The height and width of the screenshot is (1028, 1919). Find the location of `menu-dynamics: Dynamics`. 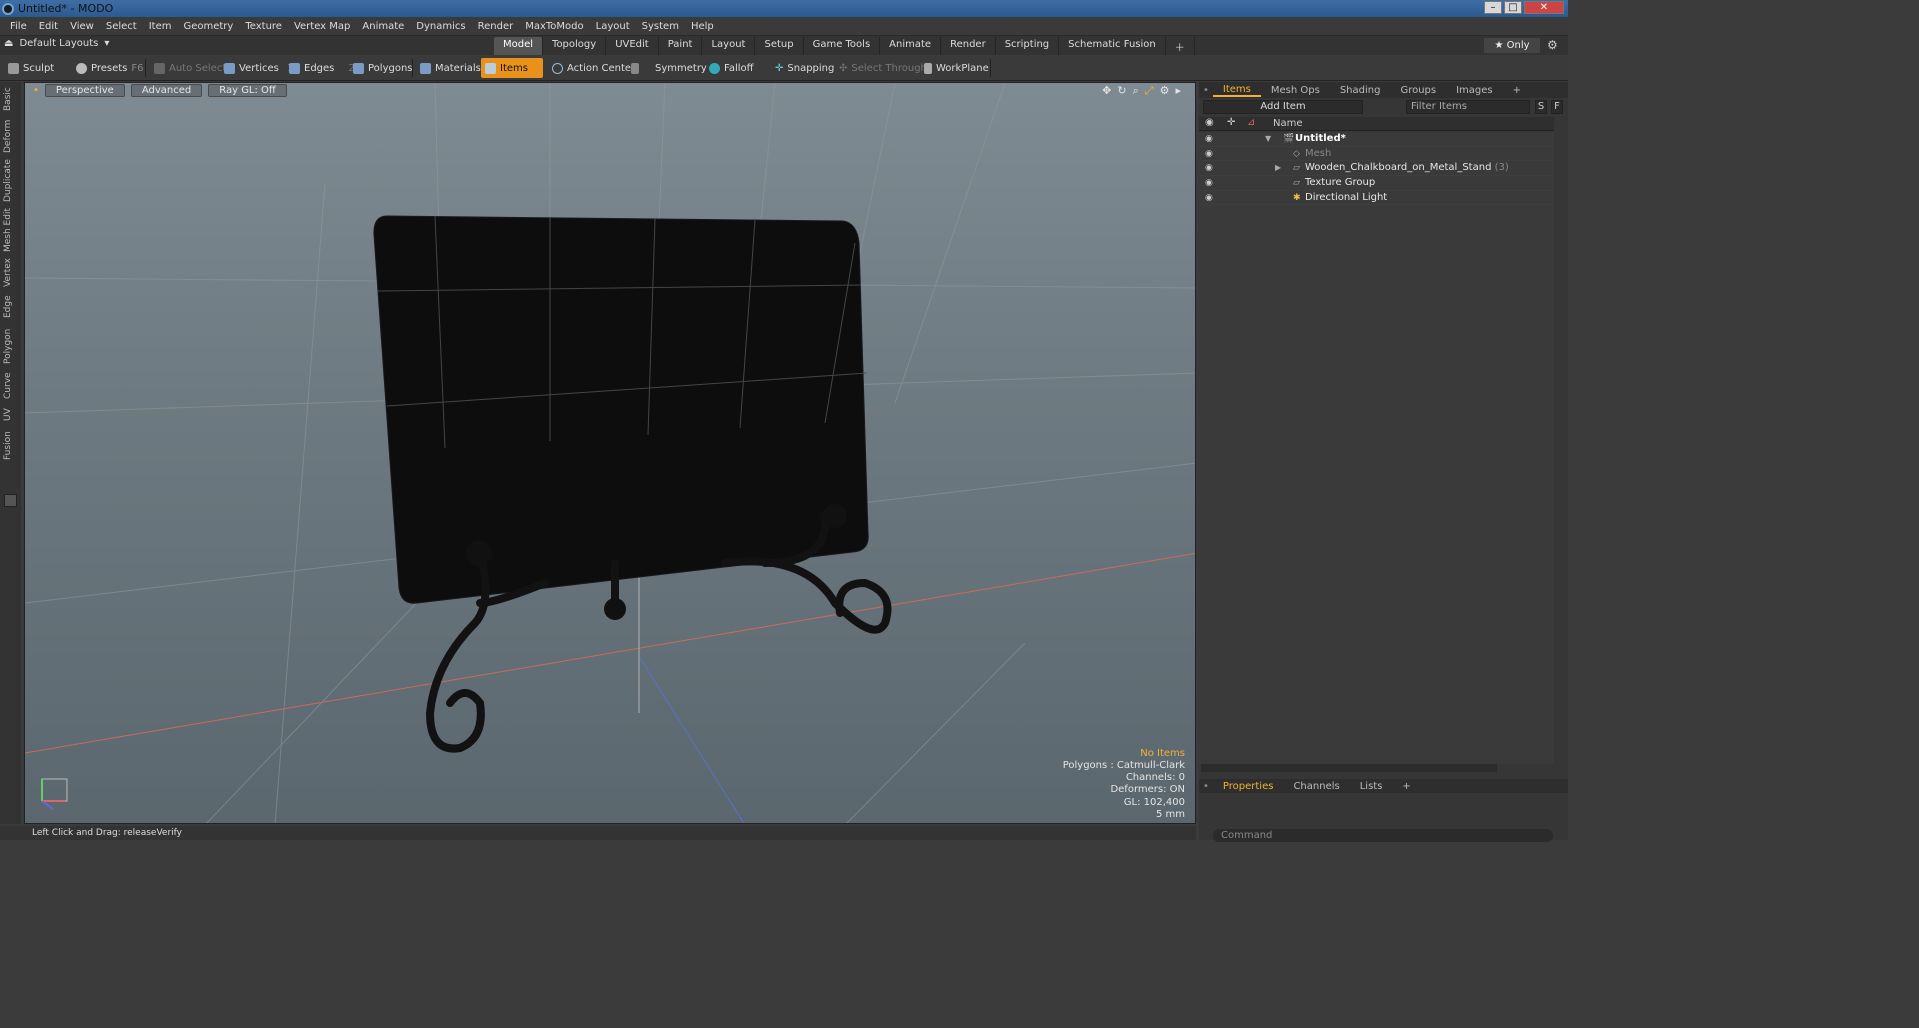

menu-dynamics: Dynamics is located at coordinates (440, 26).